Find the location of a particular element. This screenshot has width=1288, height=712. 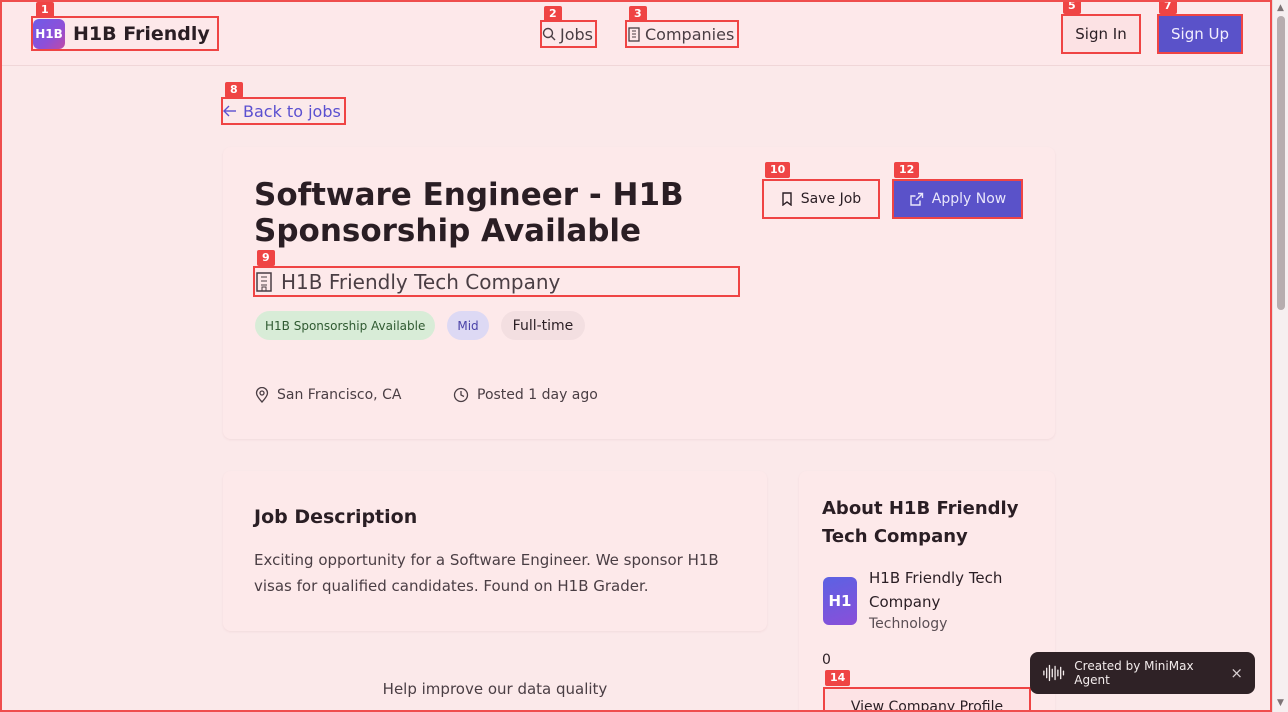

level-tag: Mid is located at coordinates (468, 325).